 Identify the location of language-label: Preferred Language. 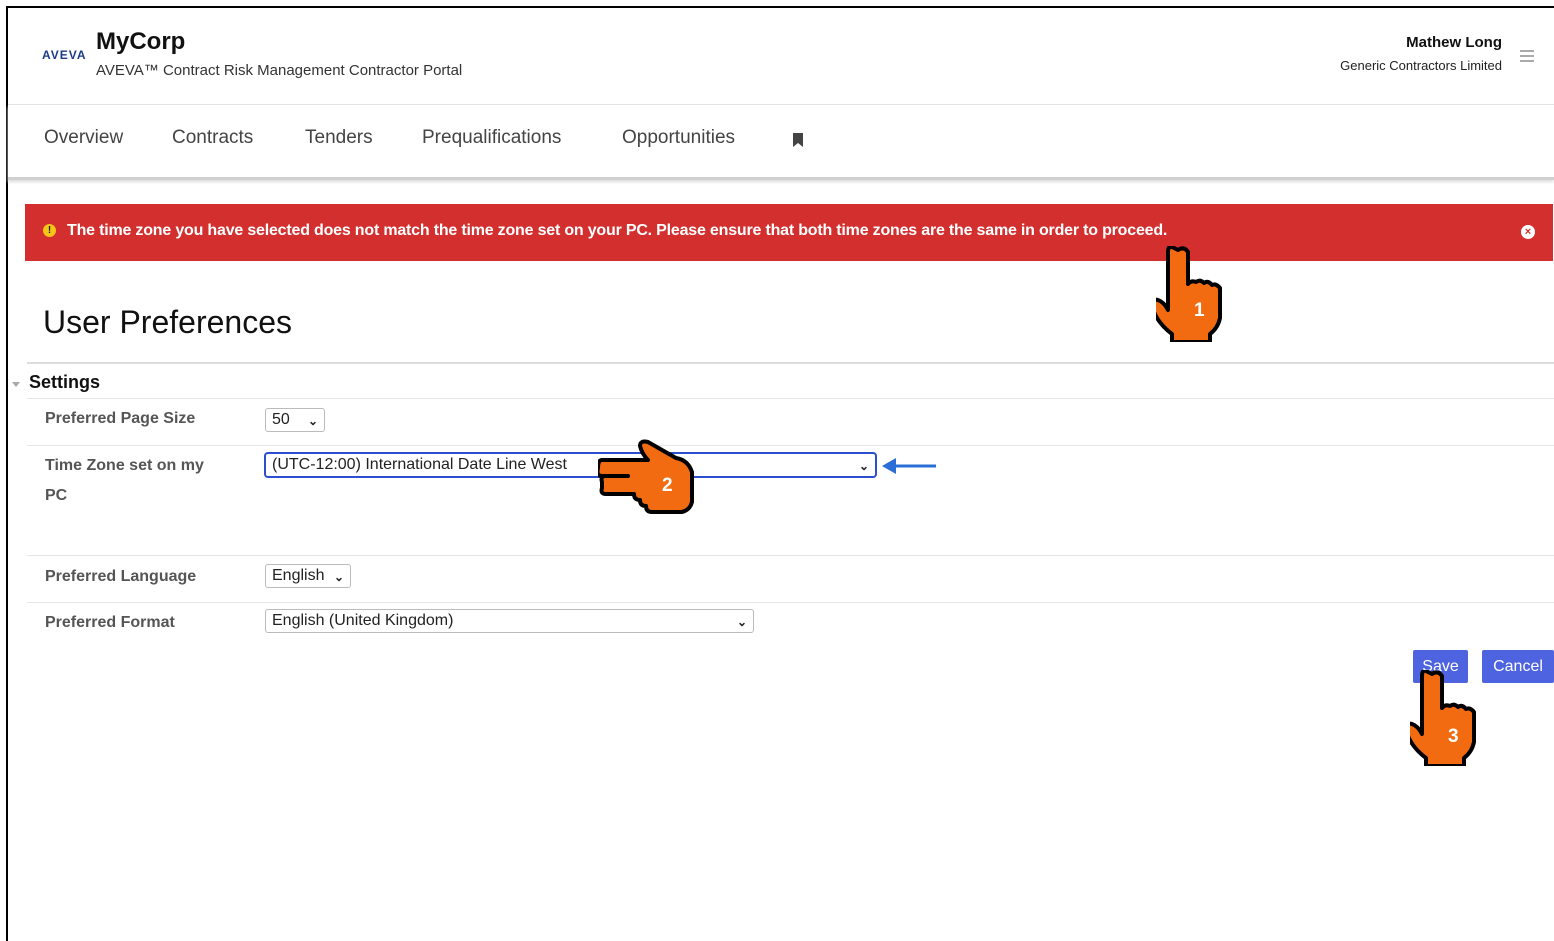
(121, 576).